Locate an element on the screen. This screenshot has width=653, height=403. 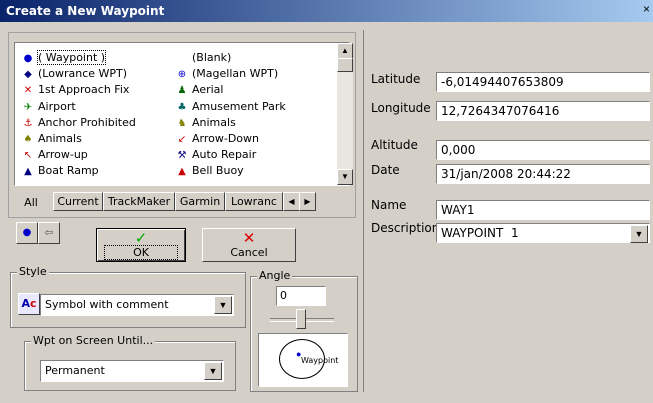
text-style-icon: Ac is located at coordinates (29, 303).